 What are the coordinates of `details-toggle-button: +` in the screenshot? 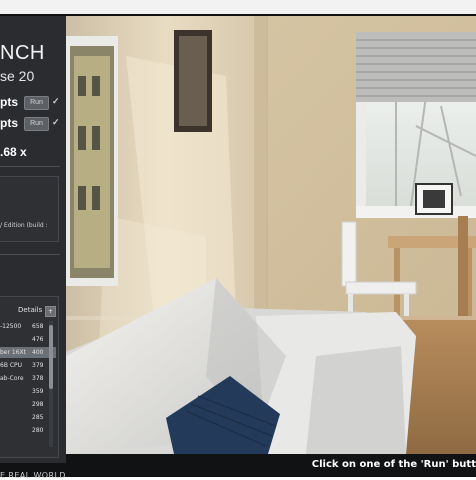 It's located at (50, 311).